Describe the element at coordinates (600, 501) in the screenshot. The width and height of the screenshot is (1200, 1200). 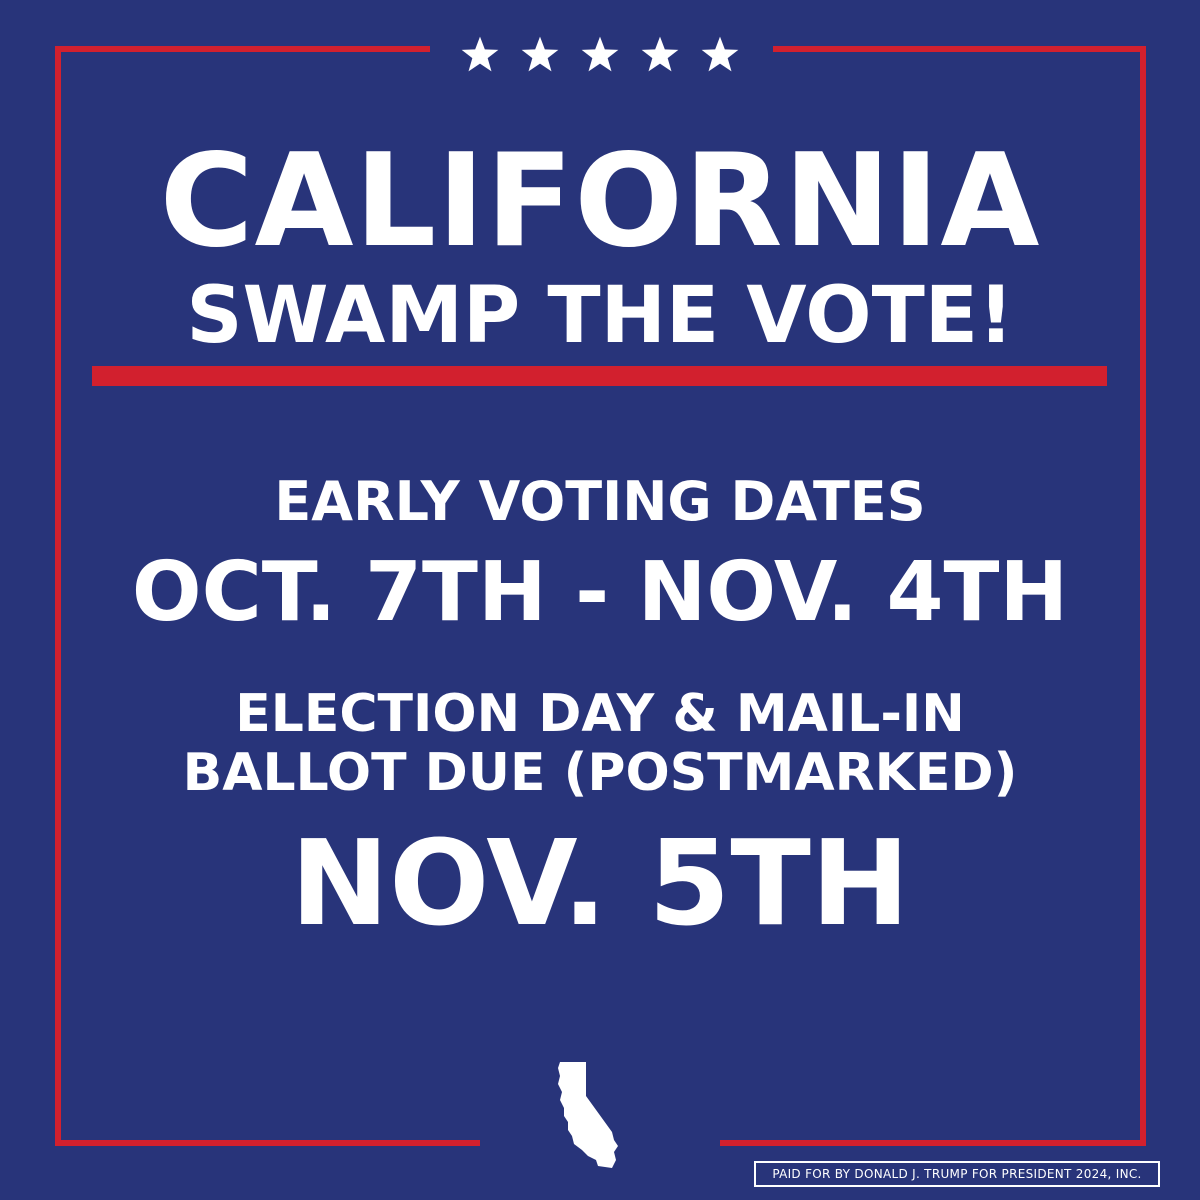
I see `early-voting-label: EARLY VOTING DATES` at that location.